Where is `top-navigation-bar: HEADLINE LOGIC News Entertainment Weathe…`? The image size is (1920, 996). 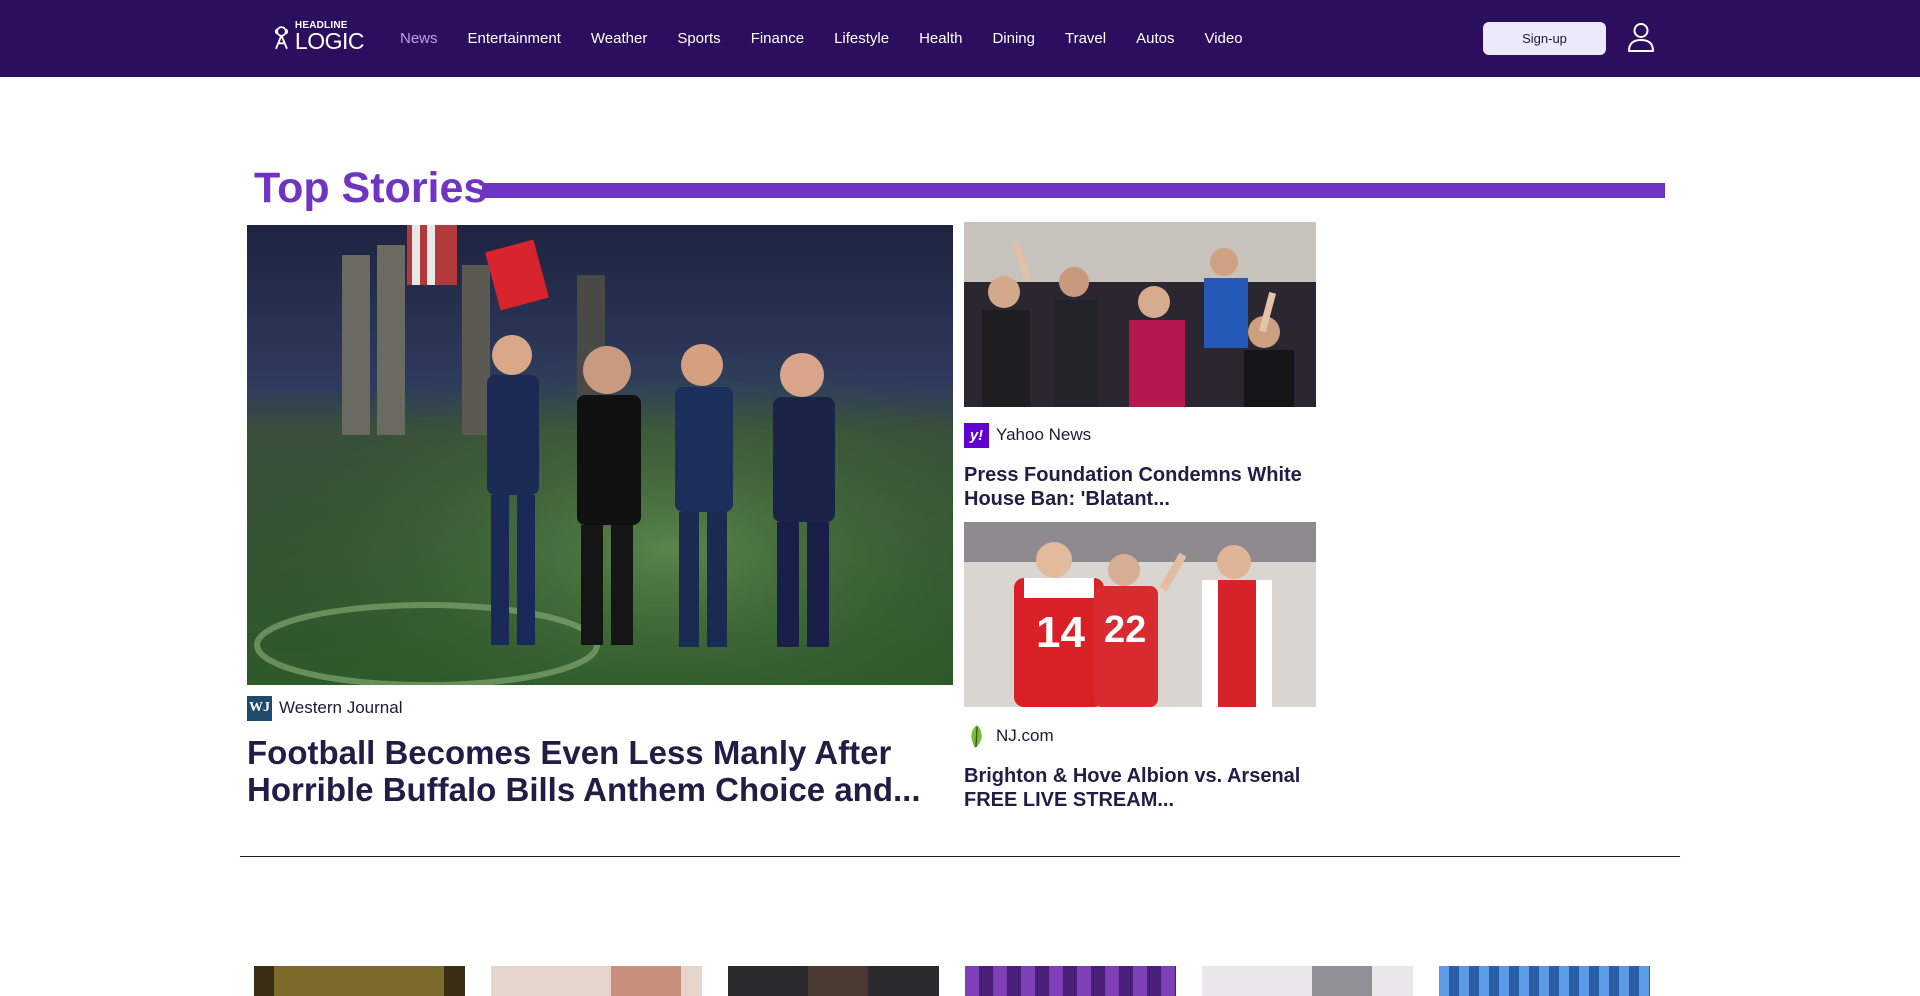
top-navigation-bar: HEADLINE LOGIC News Entertainment Weathe… is located at coordinates (960, 38).